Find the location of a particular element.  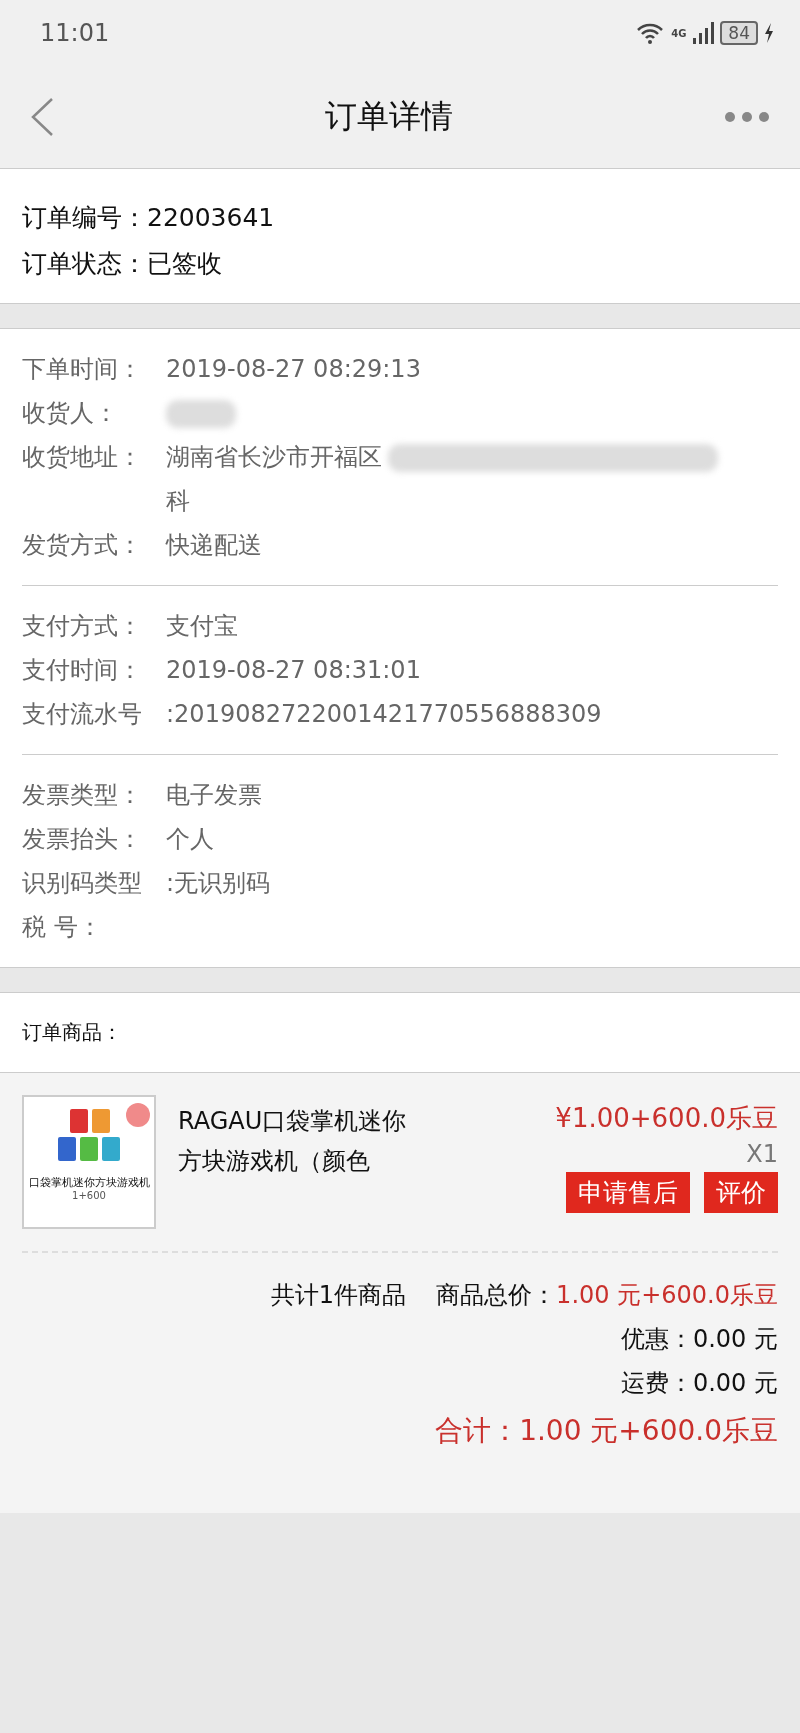

battery-level: 84 is located at coordinates (739, 33).